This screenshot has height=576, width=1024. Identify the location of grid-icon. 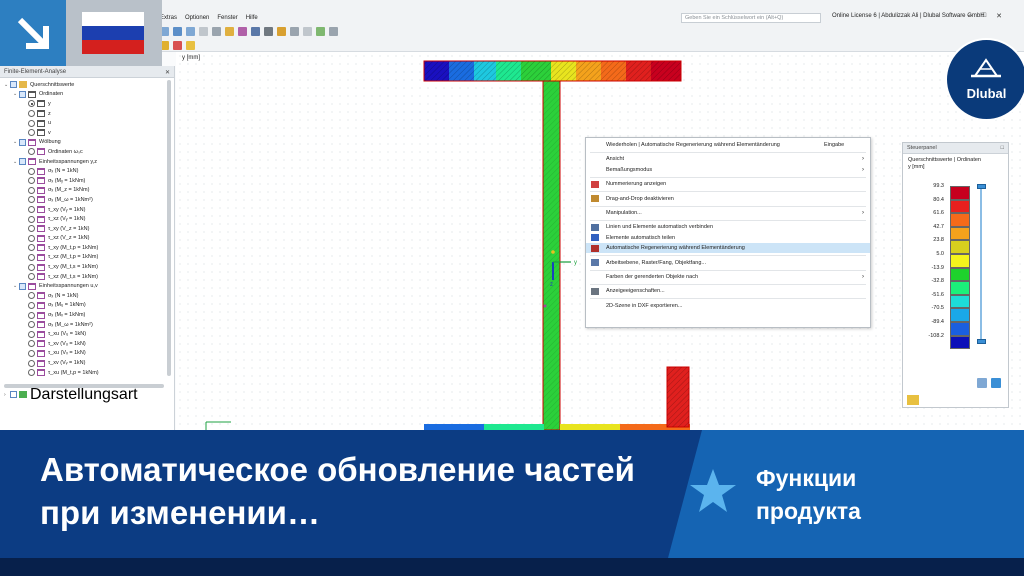
(294, 31).